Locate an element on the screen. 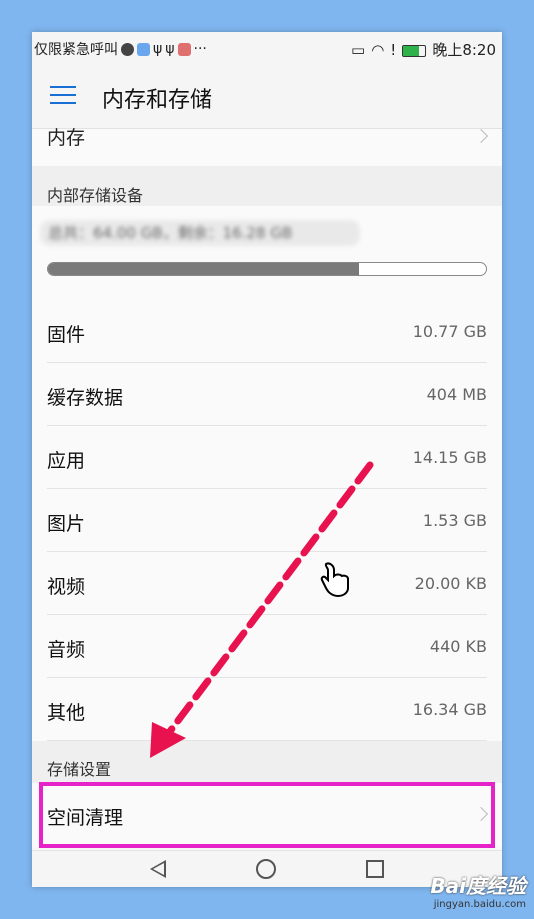 The width and height of the screenshot is (534, 919). list-item-firmware: 固件 10.77 GB is located at coordinates (267, 331).